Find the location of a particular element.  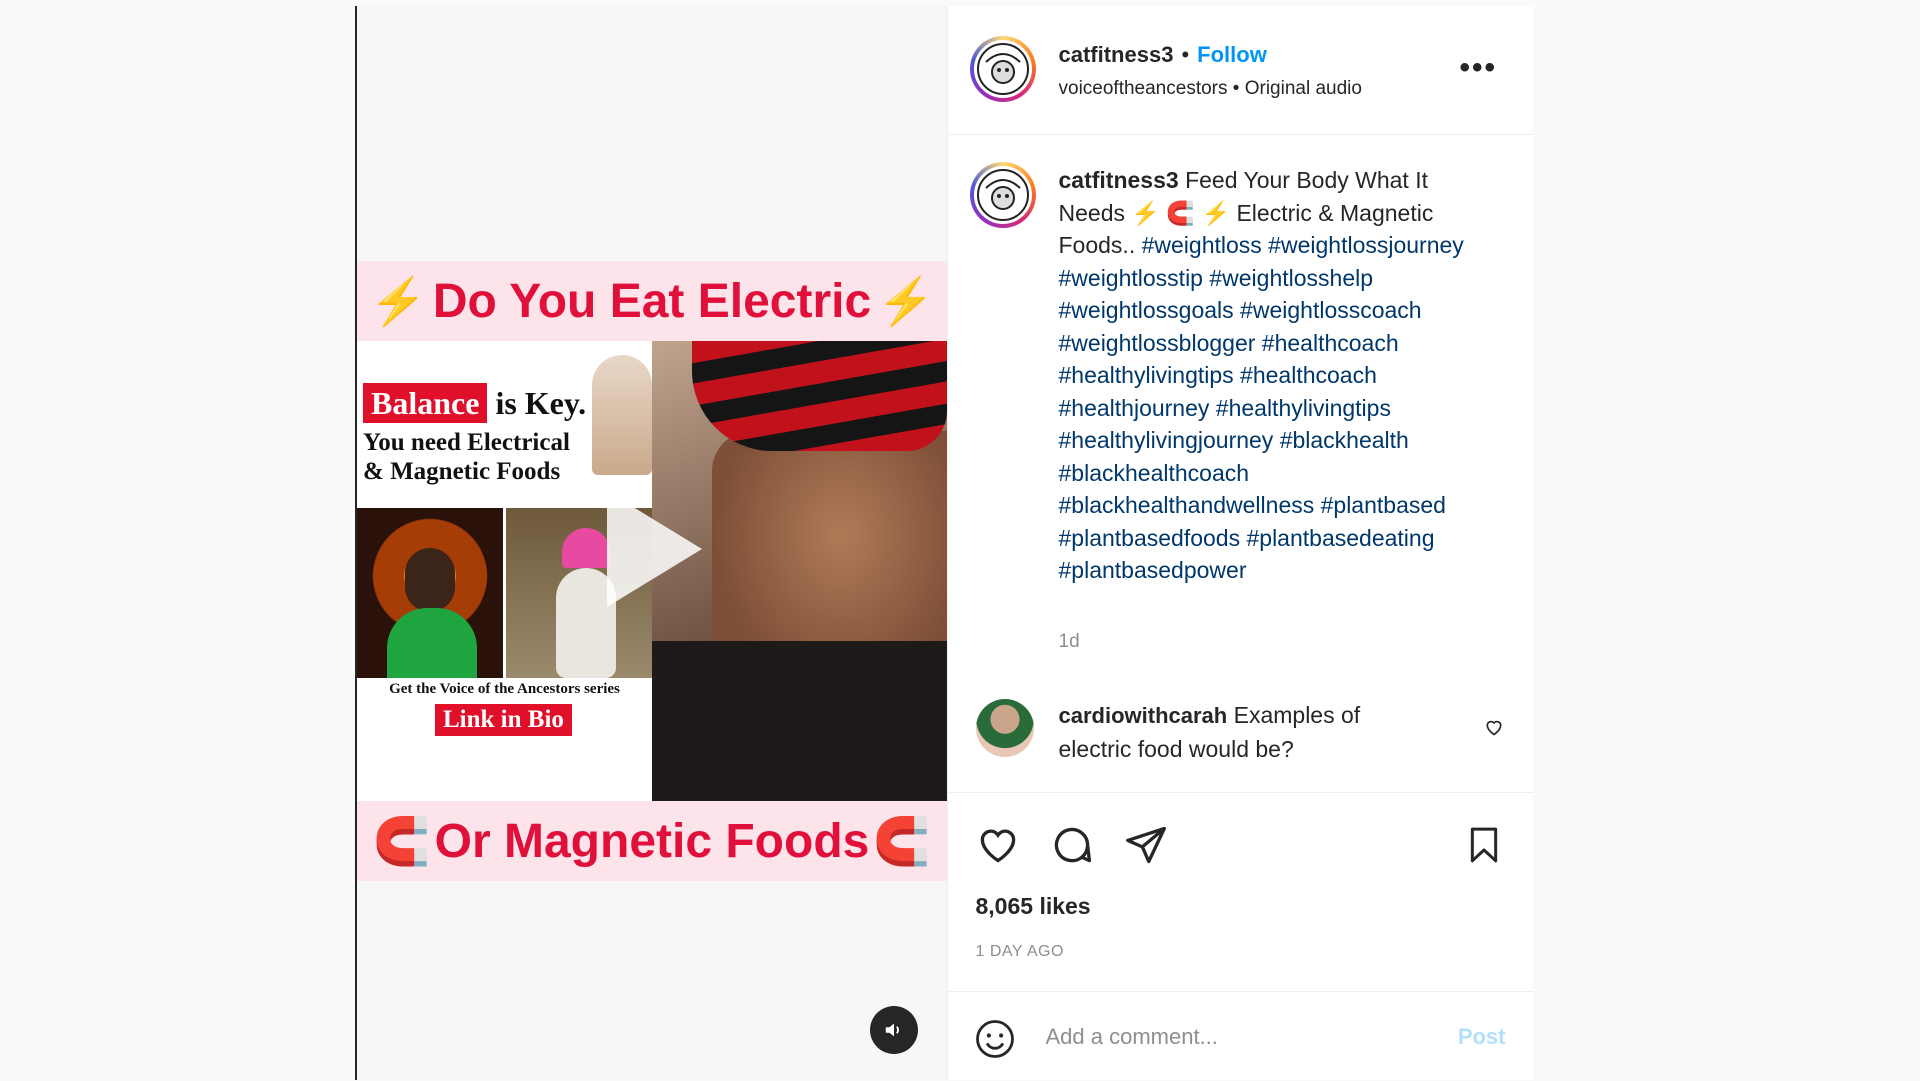

comment-like-button is located at coordinates (1494, 727).